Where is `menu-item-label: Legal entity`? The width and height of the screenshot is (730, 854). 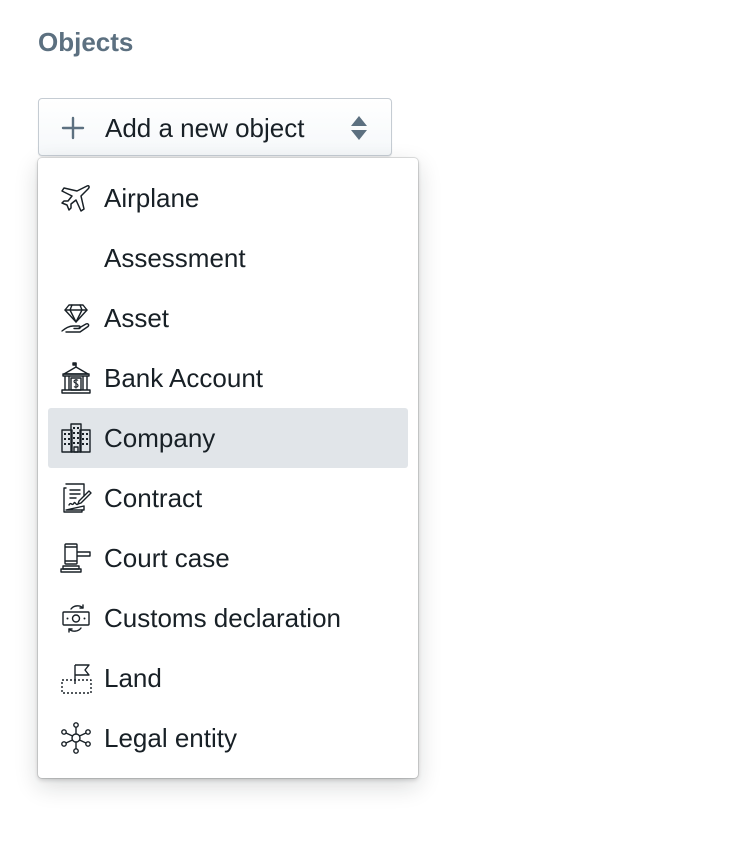 menu-item-label: Legal entity is located at coordinates (170, 738).